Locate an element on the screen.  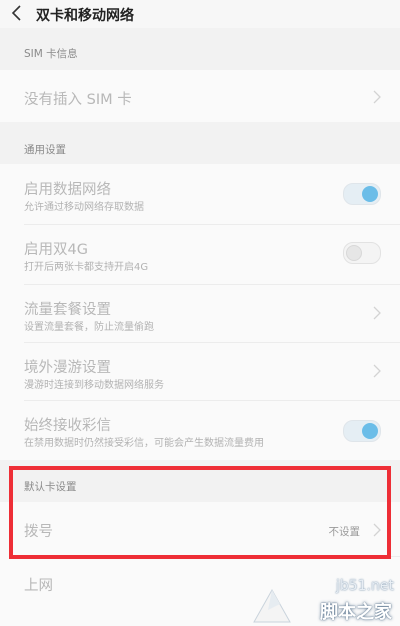
setting-subtitle: 在禁用数据时仍然接受彩信，可能会产生数据流量费用 is located at coordinates (144, 443).